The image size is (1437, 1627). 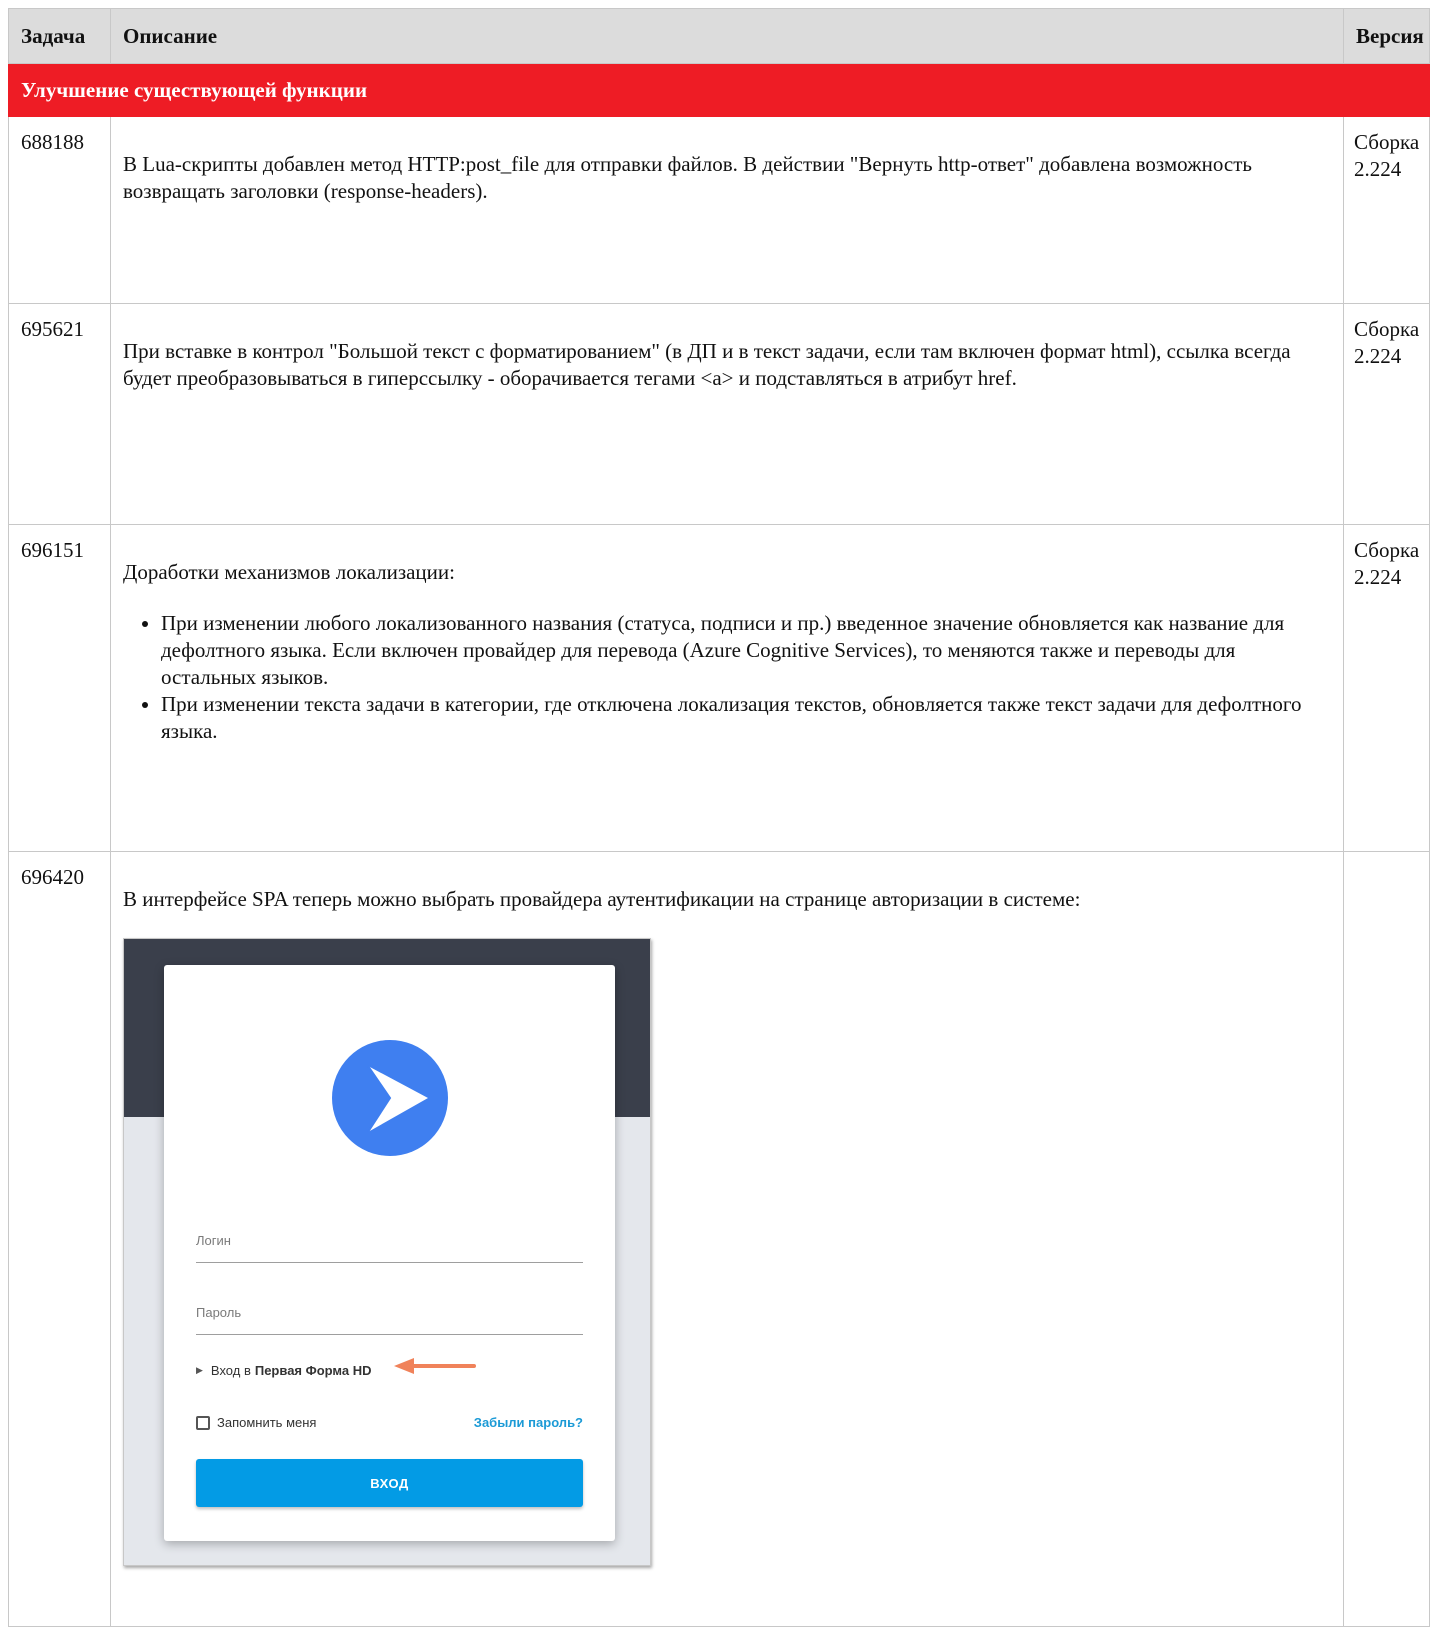 I want to click on task-id: 696420, so click(x=59, y=1239).